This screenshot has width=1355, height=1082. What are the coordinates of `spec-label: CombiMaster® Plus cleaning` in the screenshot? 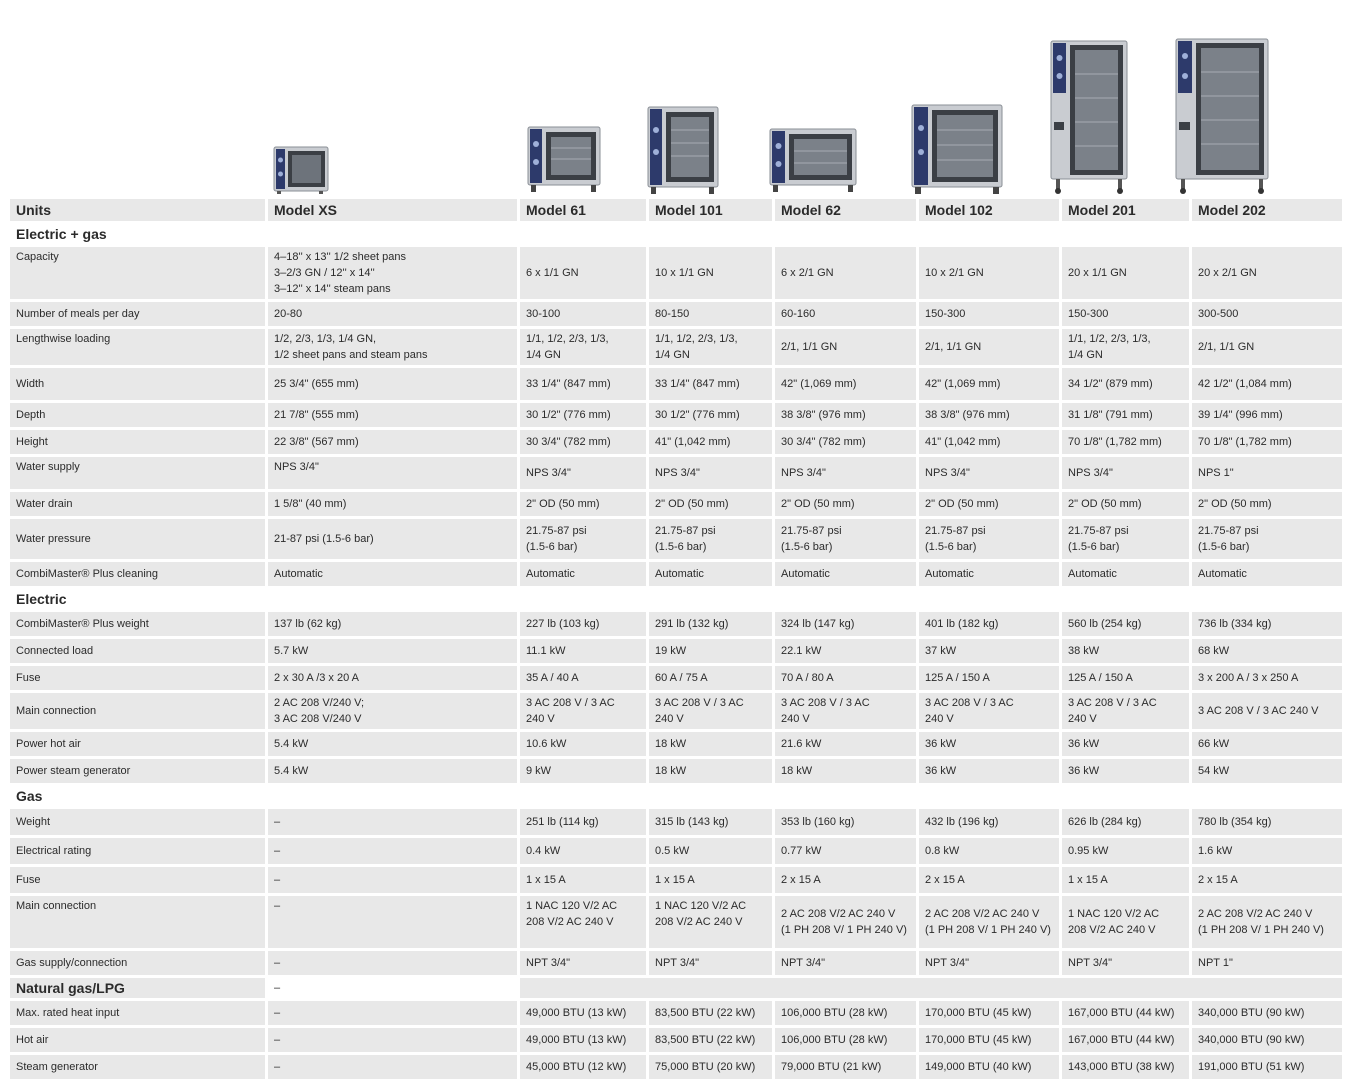 It's located at (137, 574).